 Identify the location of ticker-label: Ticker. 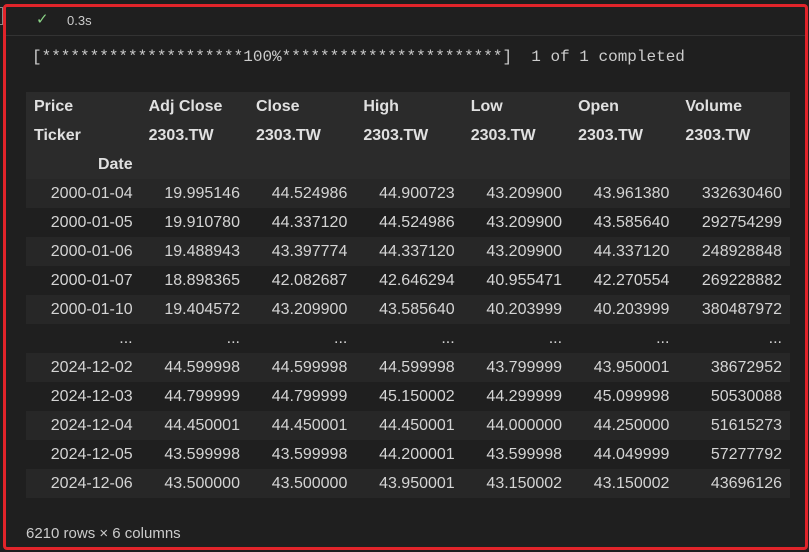
(83, 135).